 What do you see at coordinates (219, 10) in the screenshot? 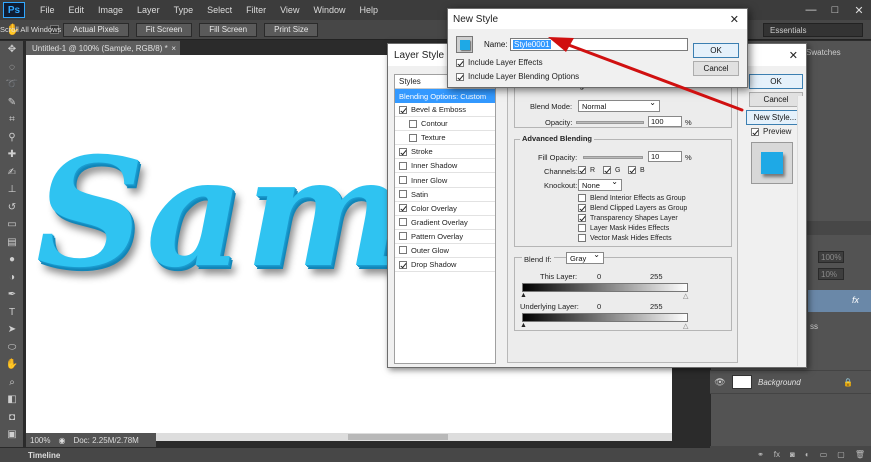
I see `menu-select: Select` at bounding box center [219, 10].